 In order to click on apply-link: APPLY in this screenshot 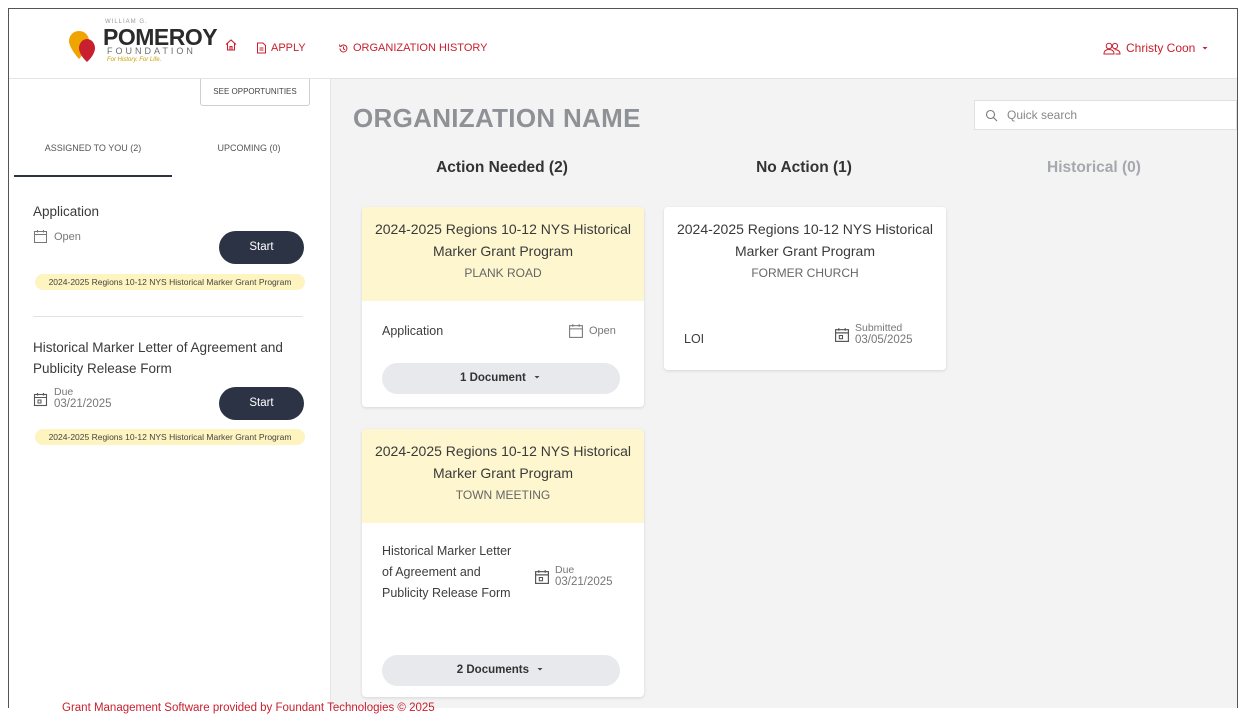, I will do `click(281, 48)`.